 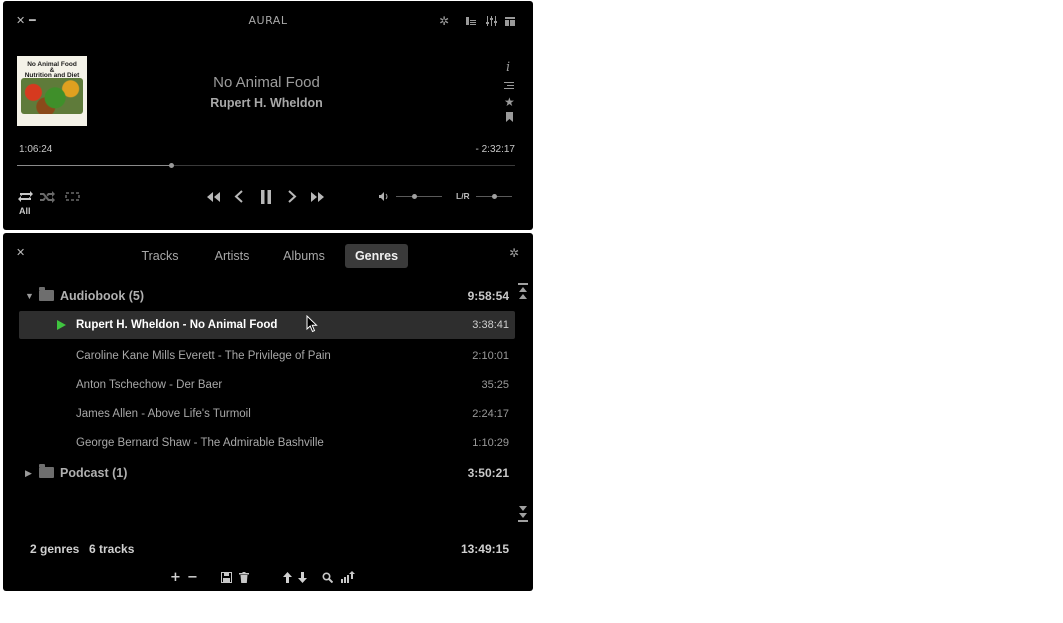 What do you see at coordinates (317, 197) in the screenshot?
I see `seek-forward-icon` at bounding box center [317, 197].